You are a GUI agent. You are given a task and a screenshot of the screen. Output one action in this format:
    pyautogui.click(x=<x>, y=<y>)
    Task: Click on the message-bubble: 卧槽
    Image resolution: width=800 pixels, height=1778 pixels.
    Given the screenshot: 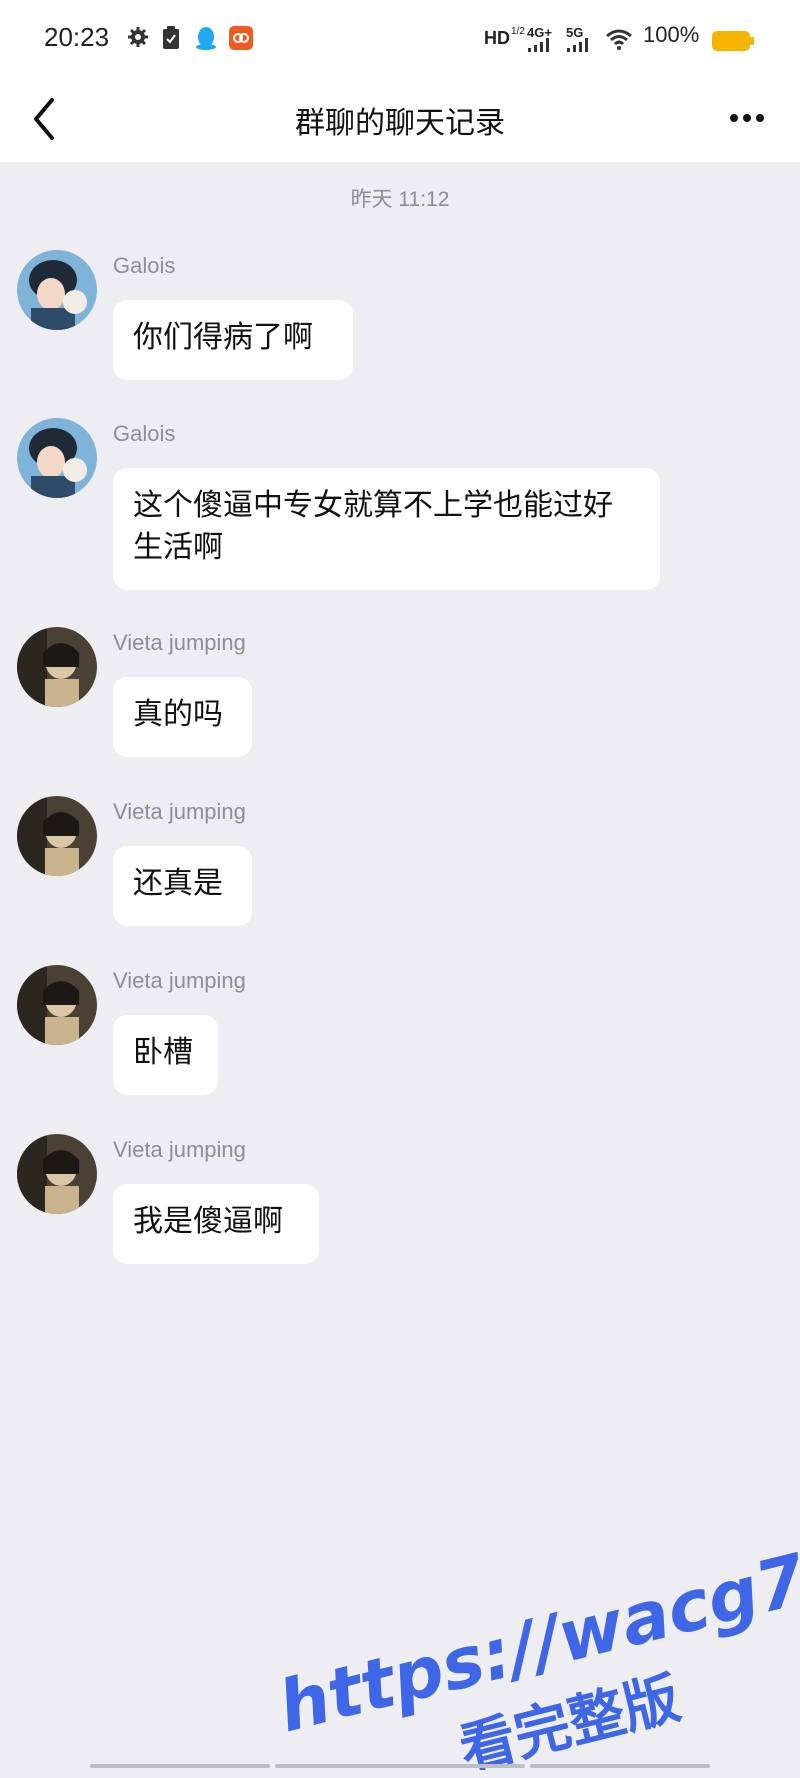 What is the action you would take?
    pyautogui.click(x=165, y=1055)
    